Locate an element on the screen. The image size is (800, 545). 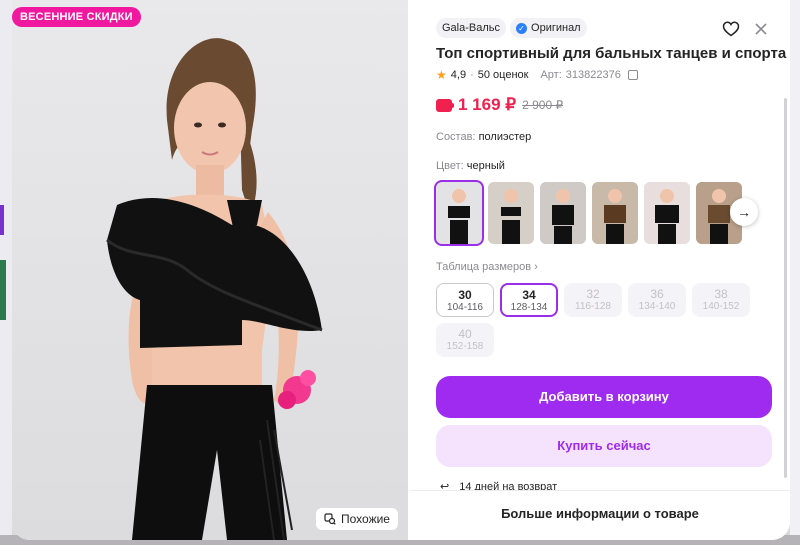
rating-value: 4,9 is located at coordinates (458, 75).